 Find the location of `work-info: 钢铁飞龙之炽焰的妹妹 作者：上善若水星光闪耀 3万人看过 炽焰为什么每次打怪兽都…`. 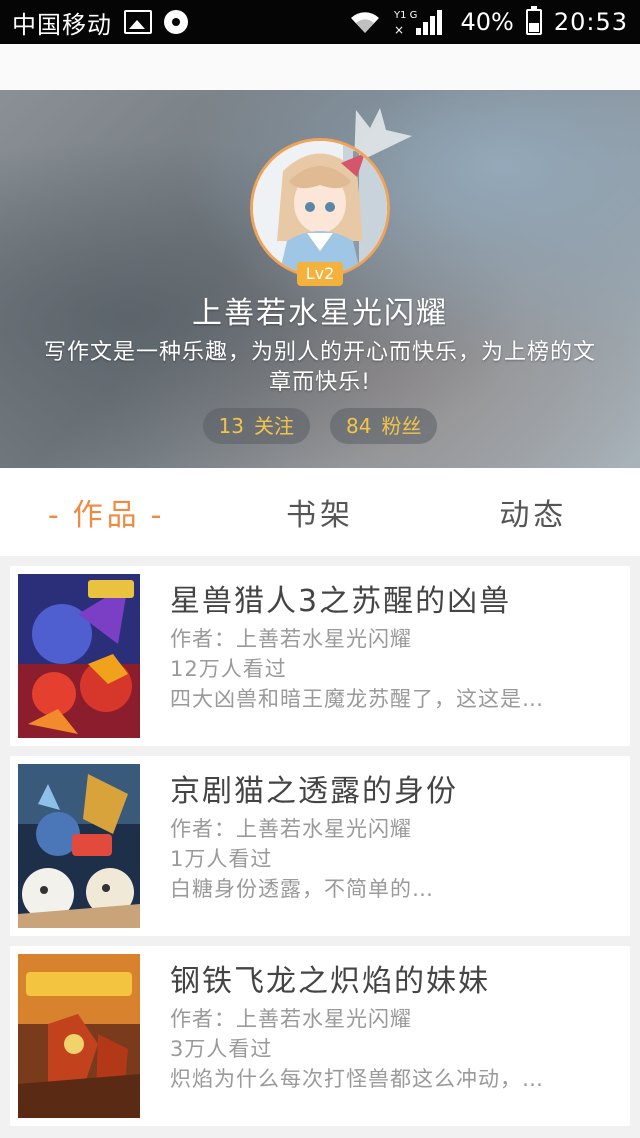

work-info: 钢铁飞龙之炽焰的妹妹 作者：上善若水星光闪耀 3万人看过 炽焰为什么每次打怪兽都… is located at coordinates (390, 1027).